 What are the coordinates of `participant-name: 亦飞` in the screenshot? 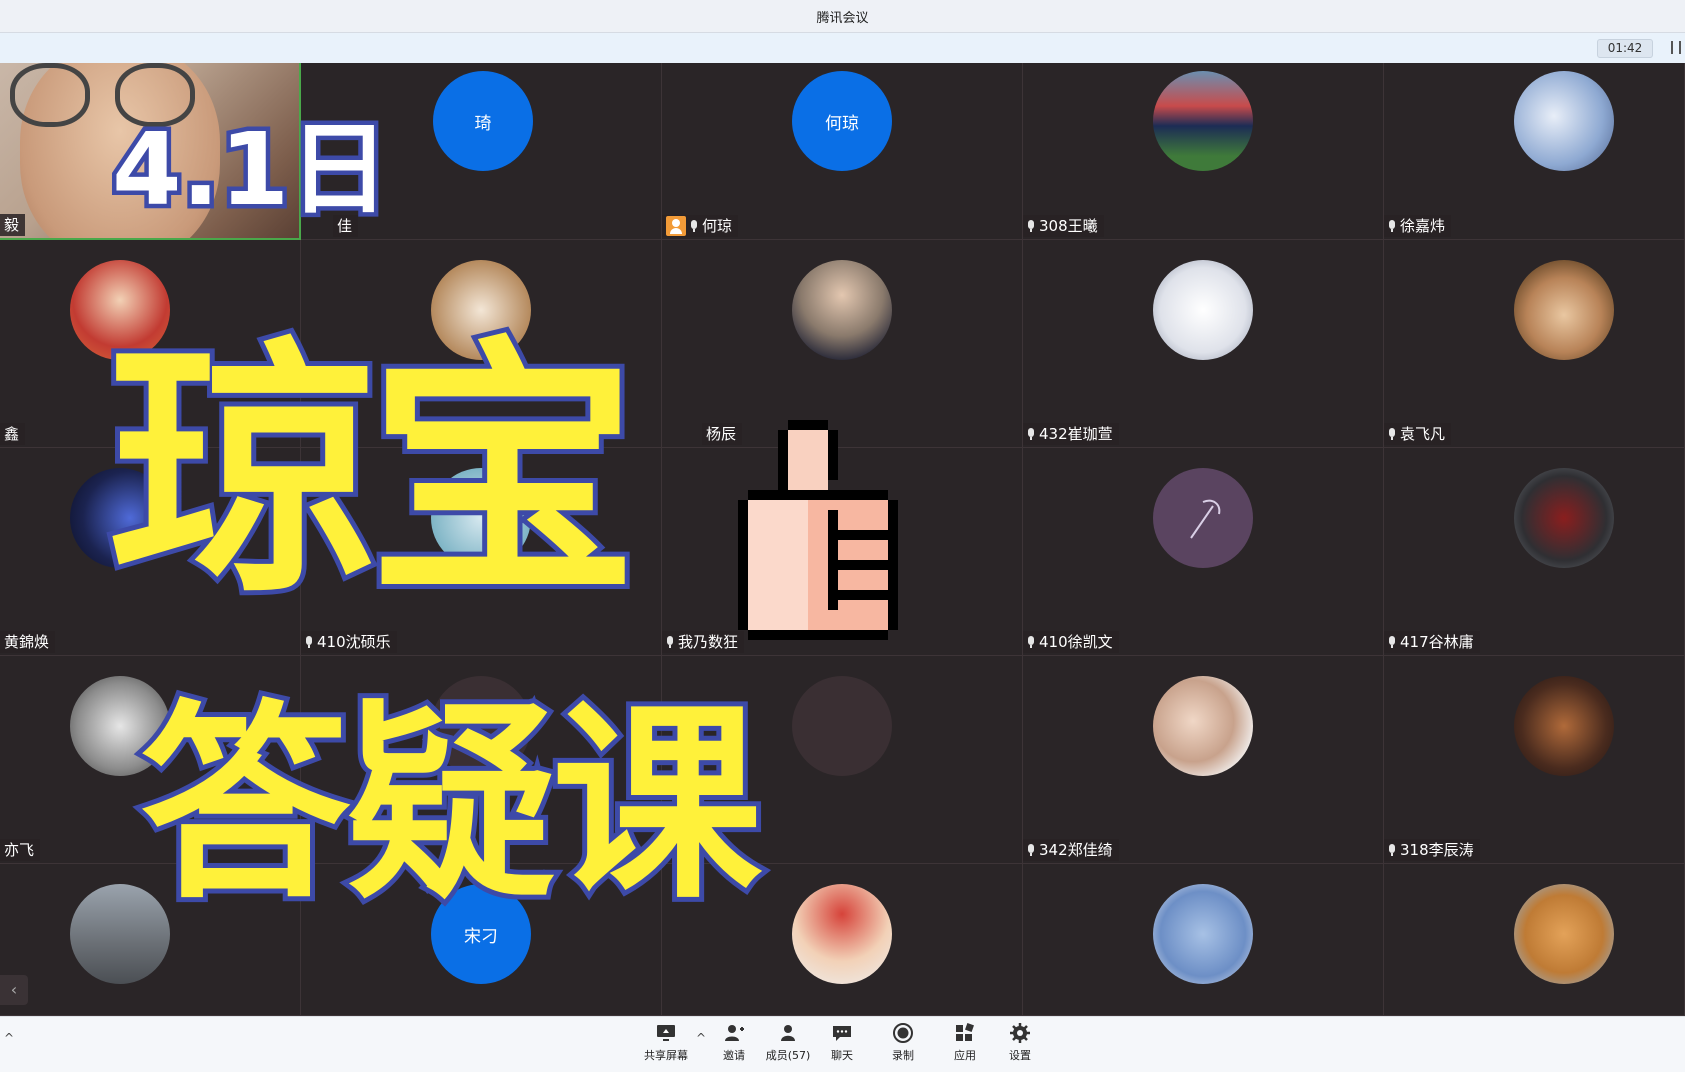 It's located at (20, 850).